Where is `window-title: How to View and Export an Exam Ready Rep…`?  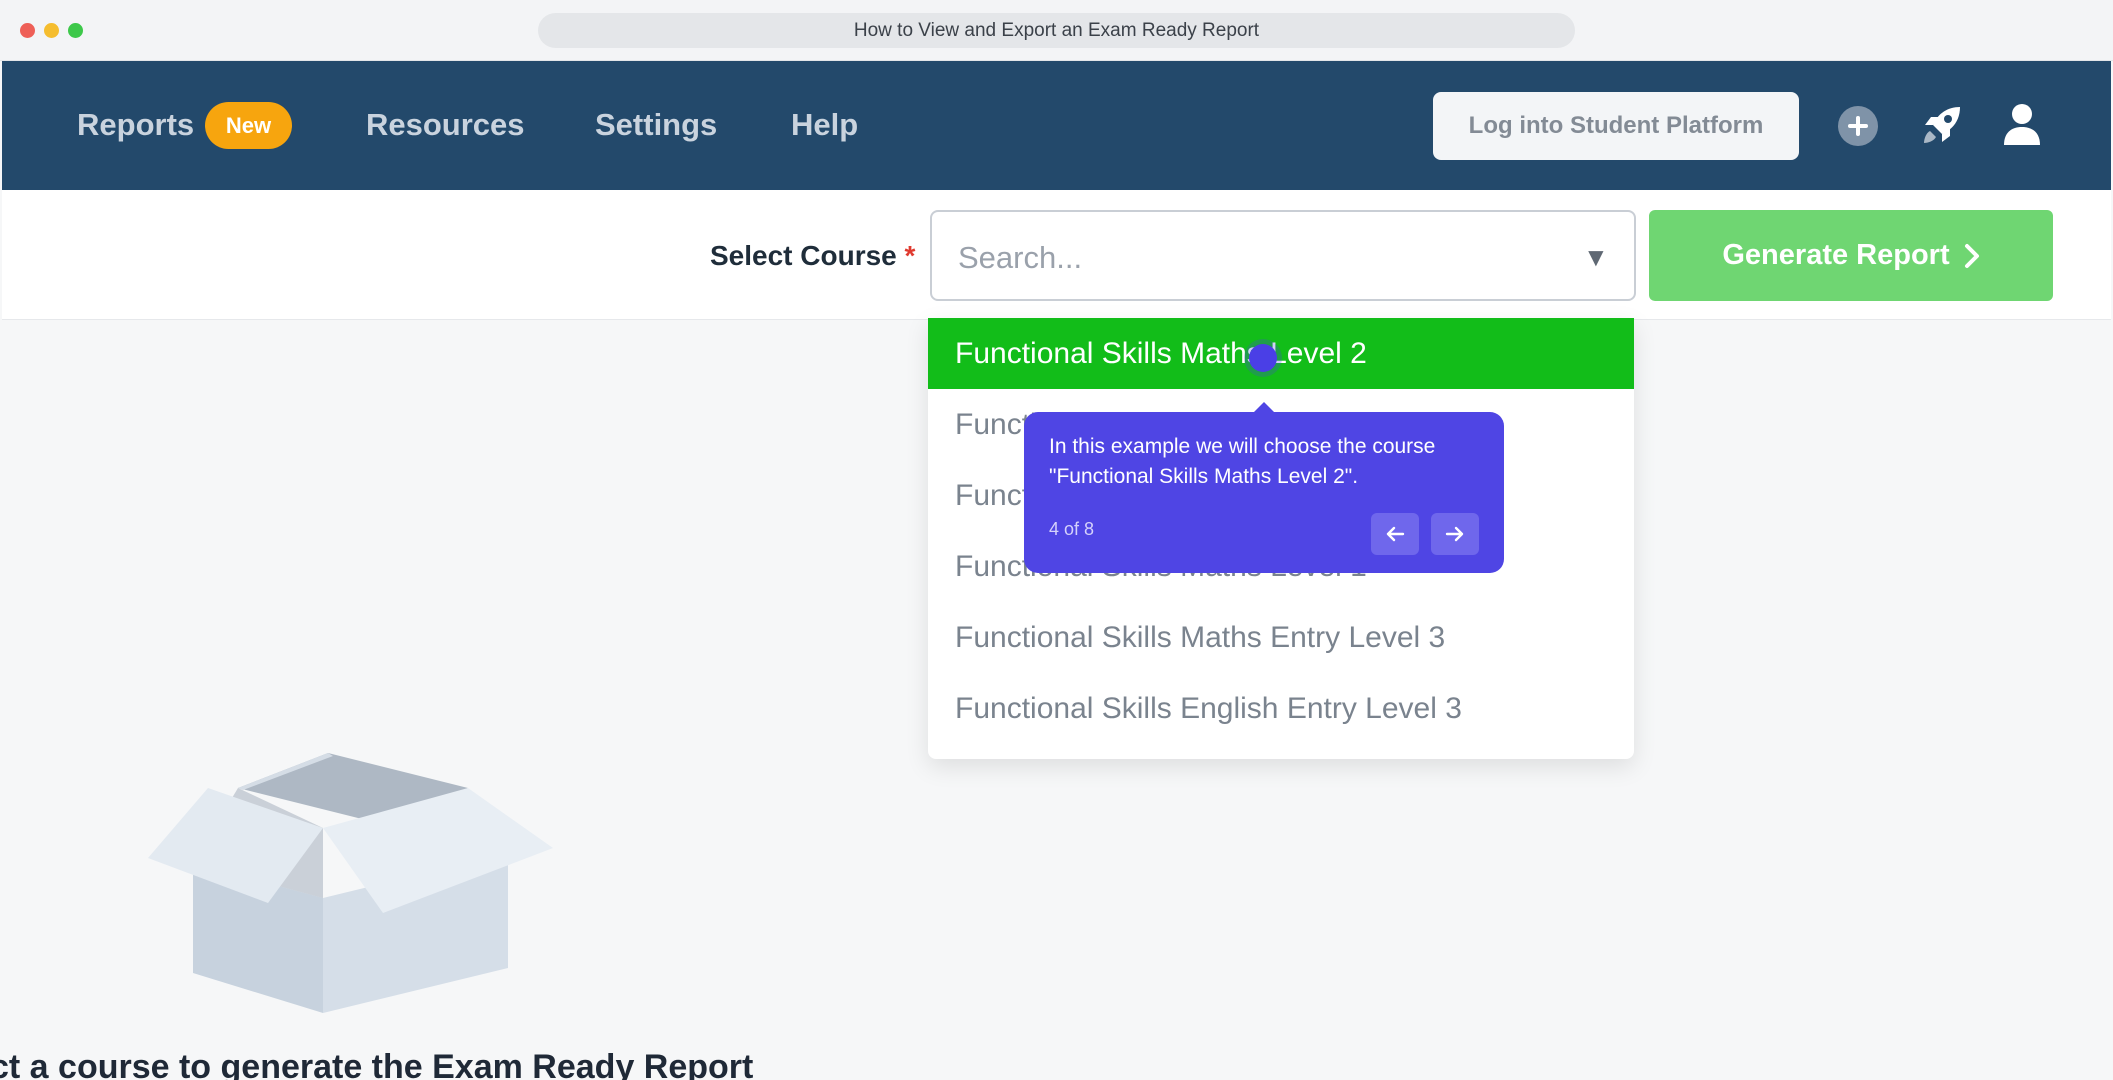
window-title: How to View and Export an Exam Ready Rep… is located at coordinates (1056, 30).